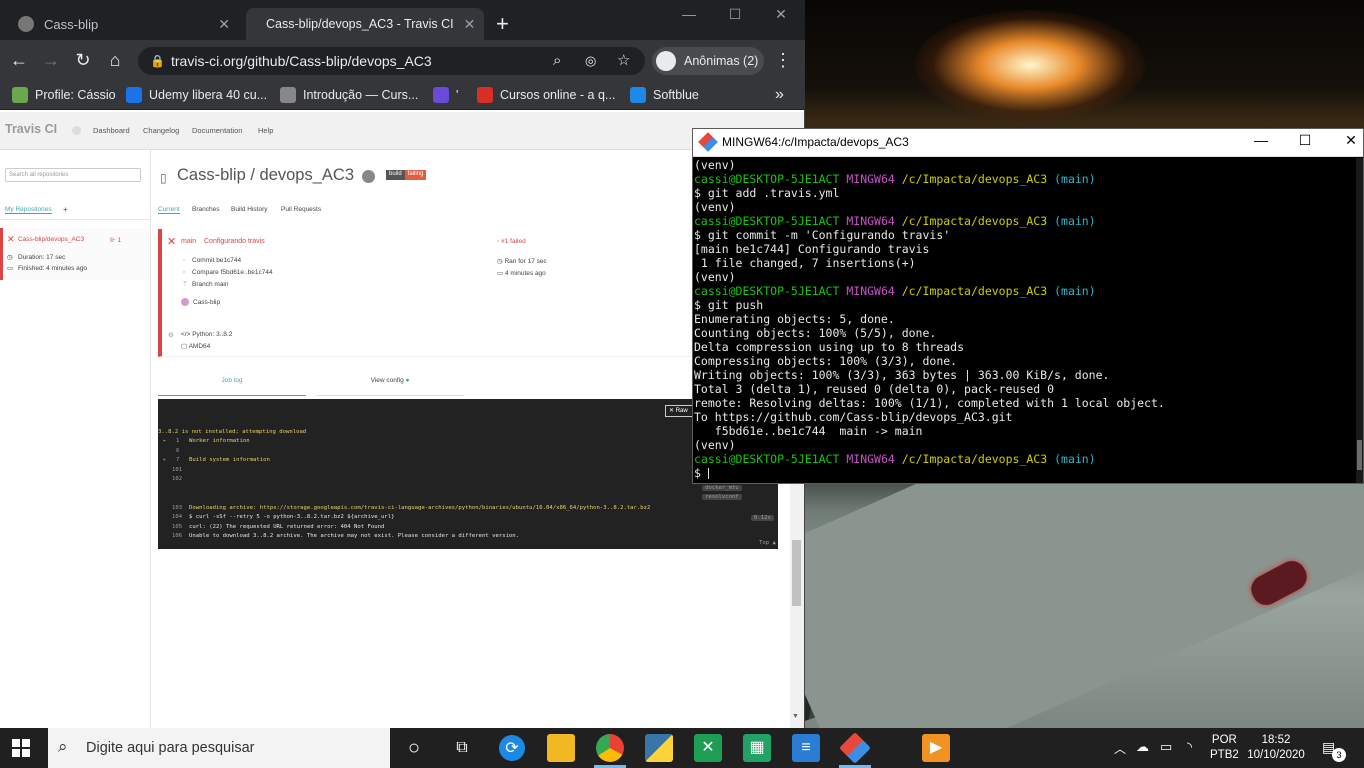 This screenshot has height=768, width=1364. What do you see at coordinates (177, 470) in the screenshot?
I see `log-line-number: 101` at bounding box center [177, 470].